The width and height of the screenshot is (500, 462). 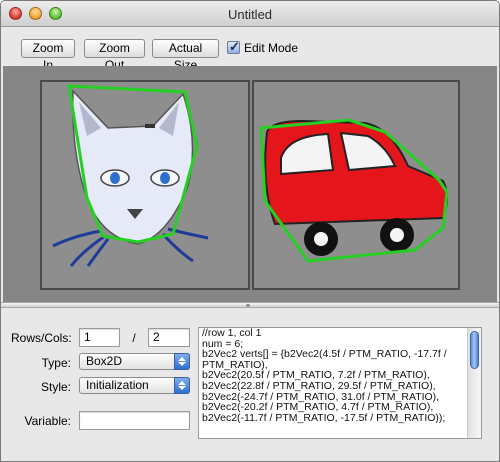 I want to click on code-vertical-scrollbar, so click(x=474, y=383).